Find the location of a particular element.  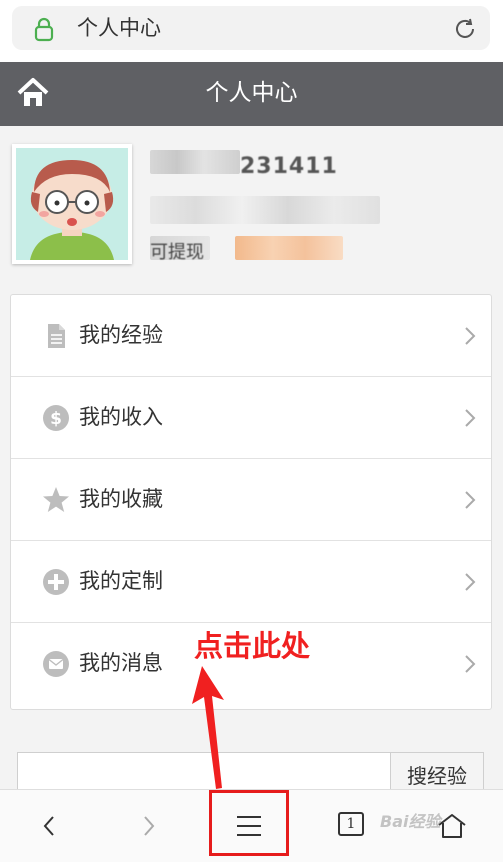

envelope-icon is located at coordinates (56, 664).